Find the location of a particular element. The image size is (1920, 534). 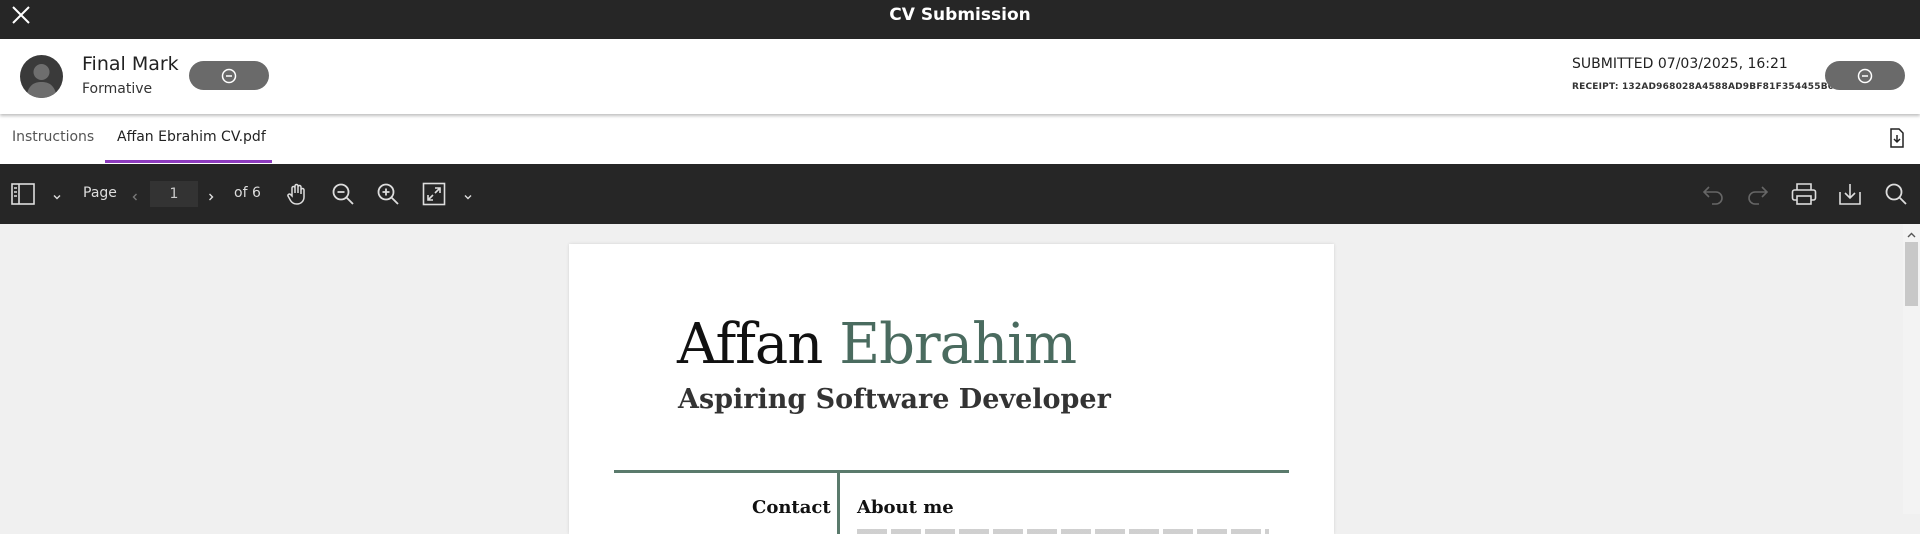

scroll-up-icon is located at coordinates (1911, 232).